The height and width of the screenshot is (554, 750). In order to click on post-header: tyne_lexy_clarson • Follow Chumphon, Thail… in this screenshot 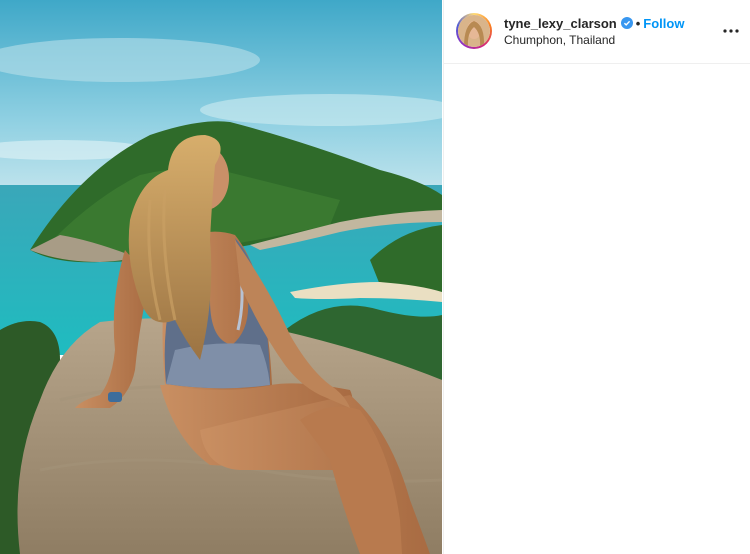, I will do `click(597, 32)`.